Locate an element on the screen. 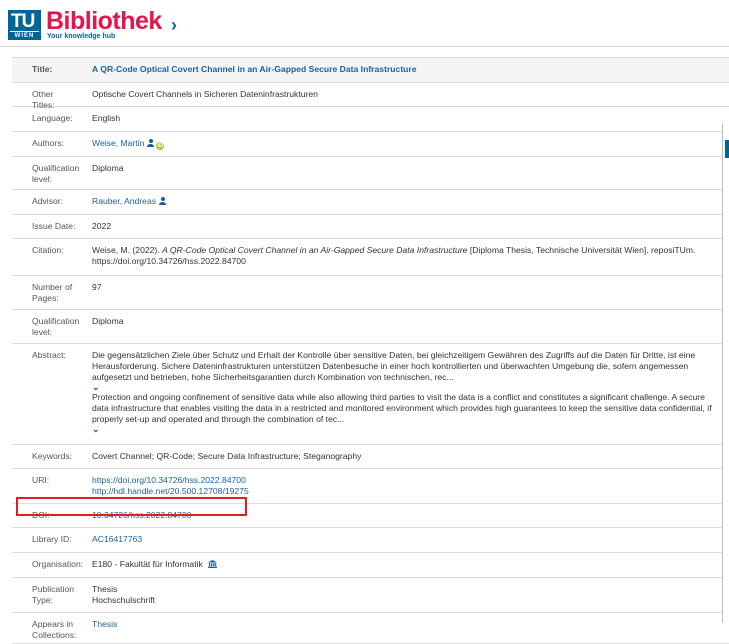 The image size is (729, 644). authors-cell: Weise, Martin iD is located at coordinates (406, 144).